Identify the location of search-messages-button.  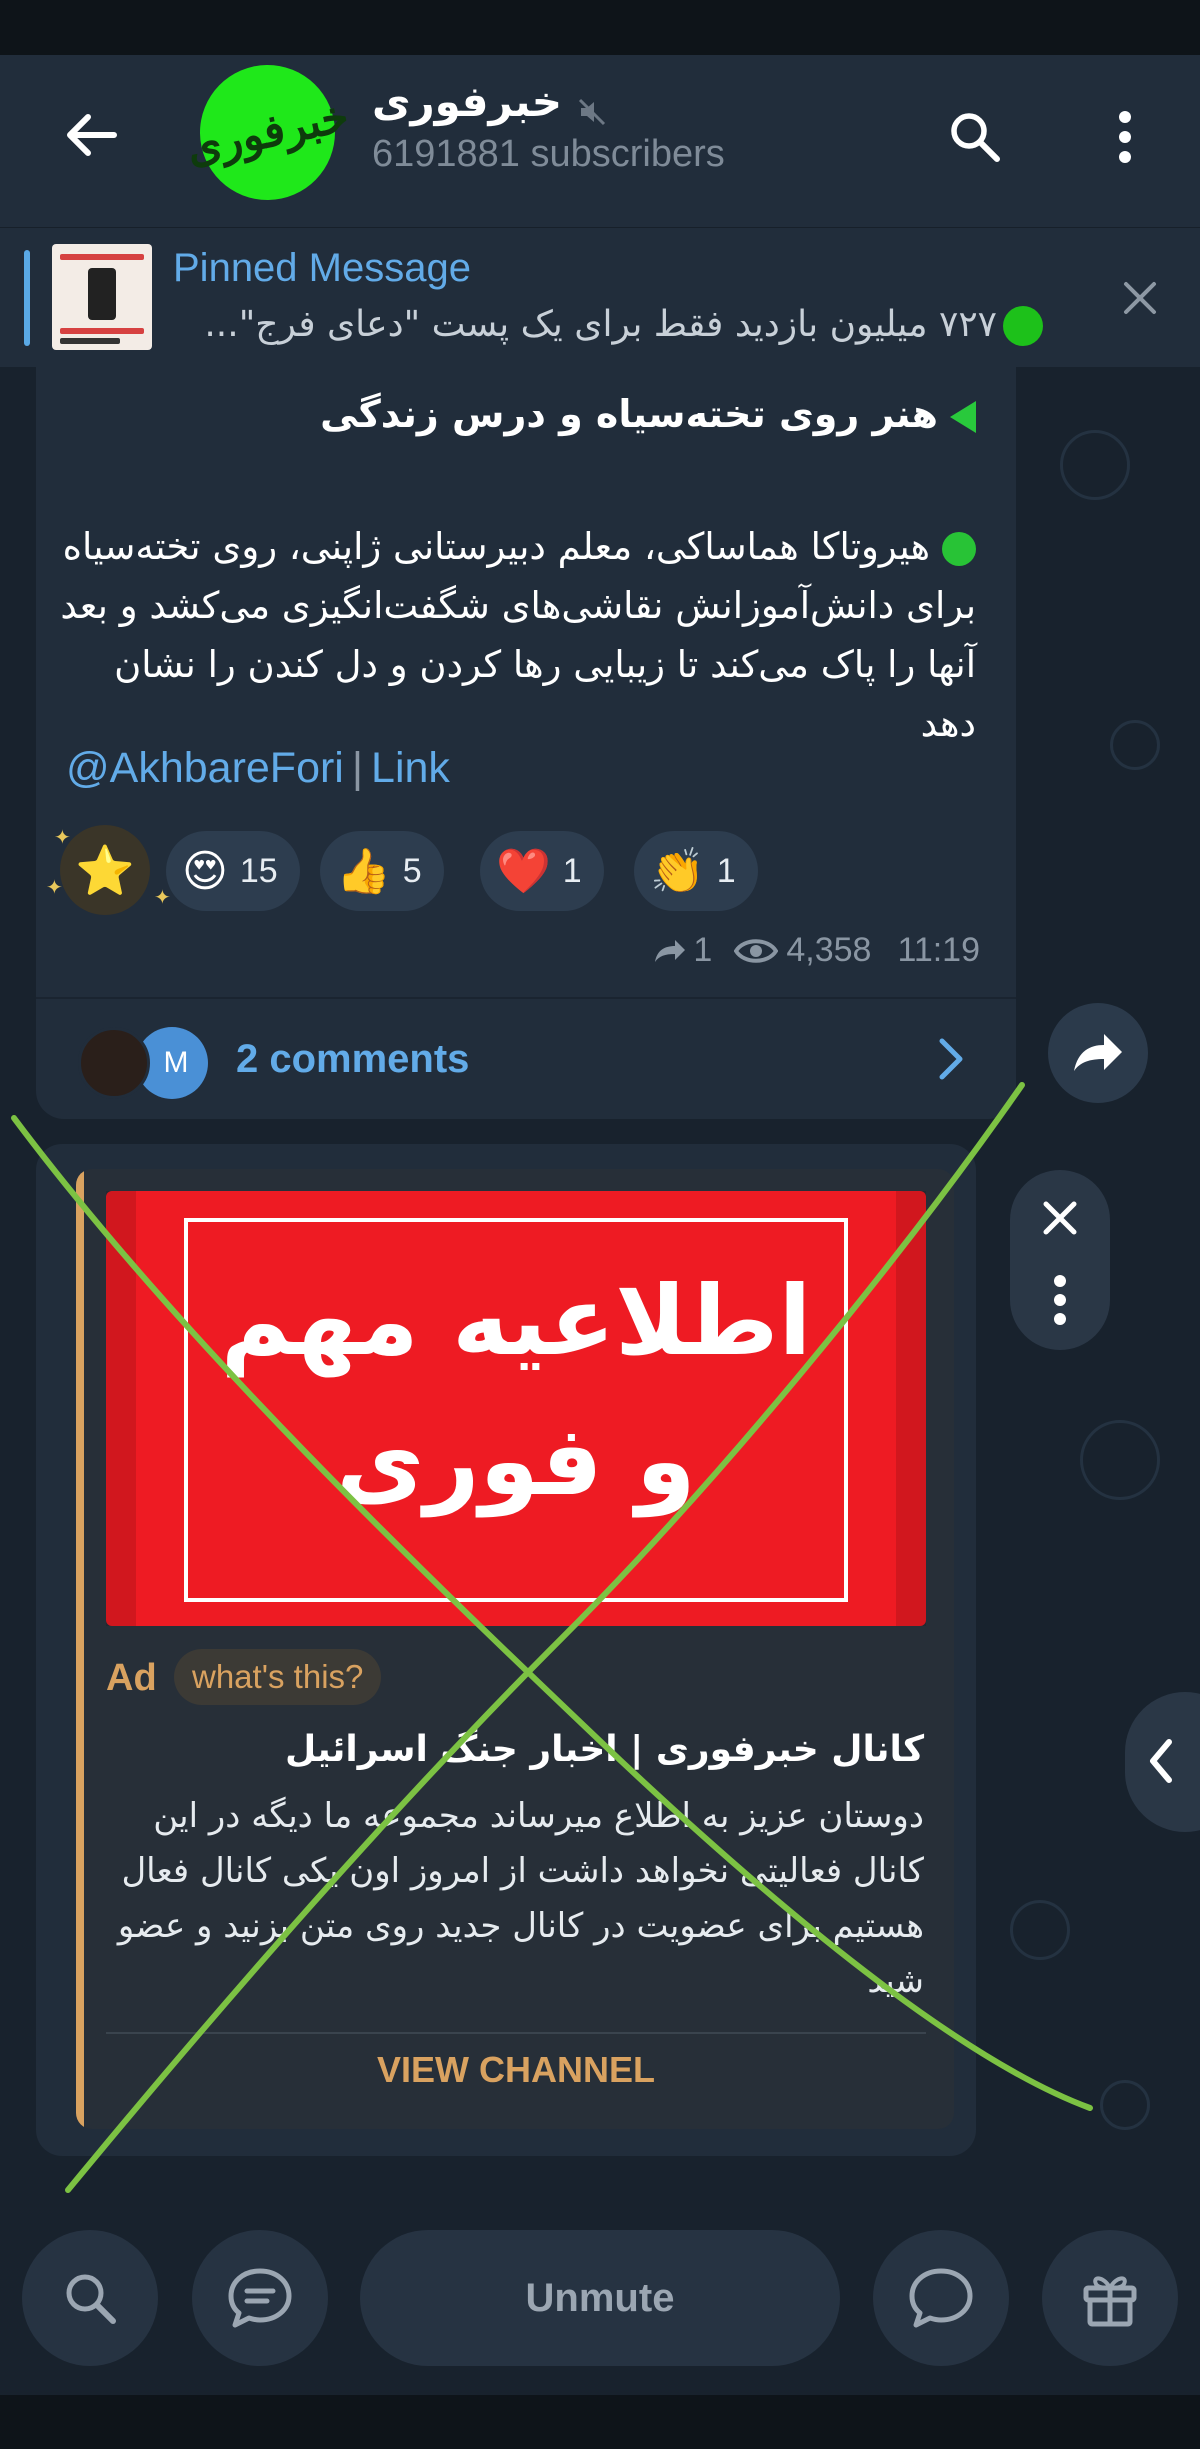
(90, 2298).